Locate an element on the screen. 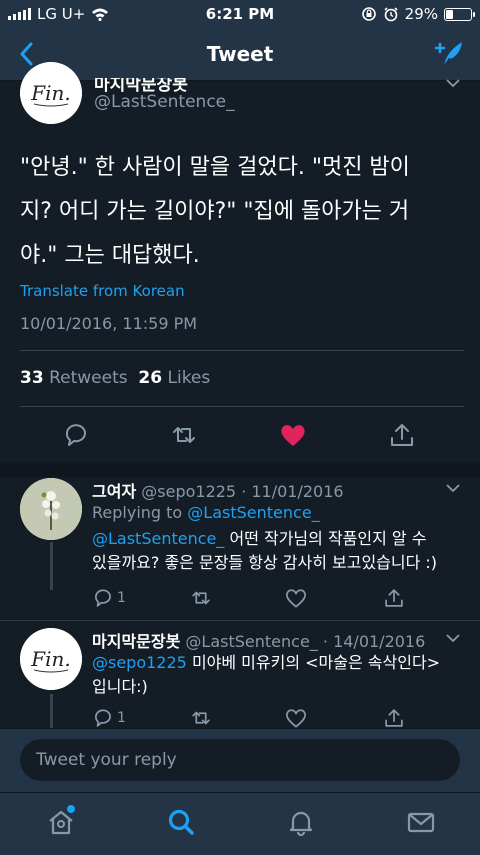  reply-text-part: 어떤 작가님의 작품인지 알 수 is located at coordinates (328, 538).